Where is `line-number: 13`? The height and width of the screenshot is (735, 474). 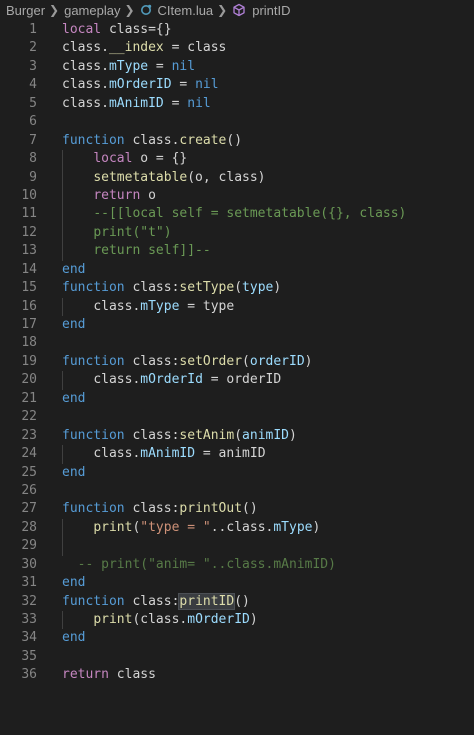
line-number: 13 is located at coordinates (29, 251).